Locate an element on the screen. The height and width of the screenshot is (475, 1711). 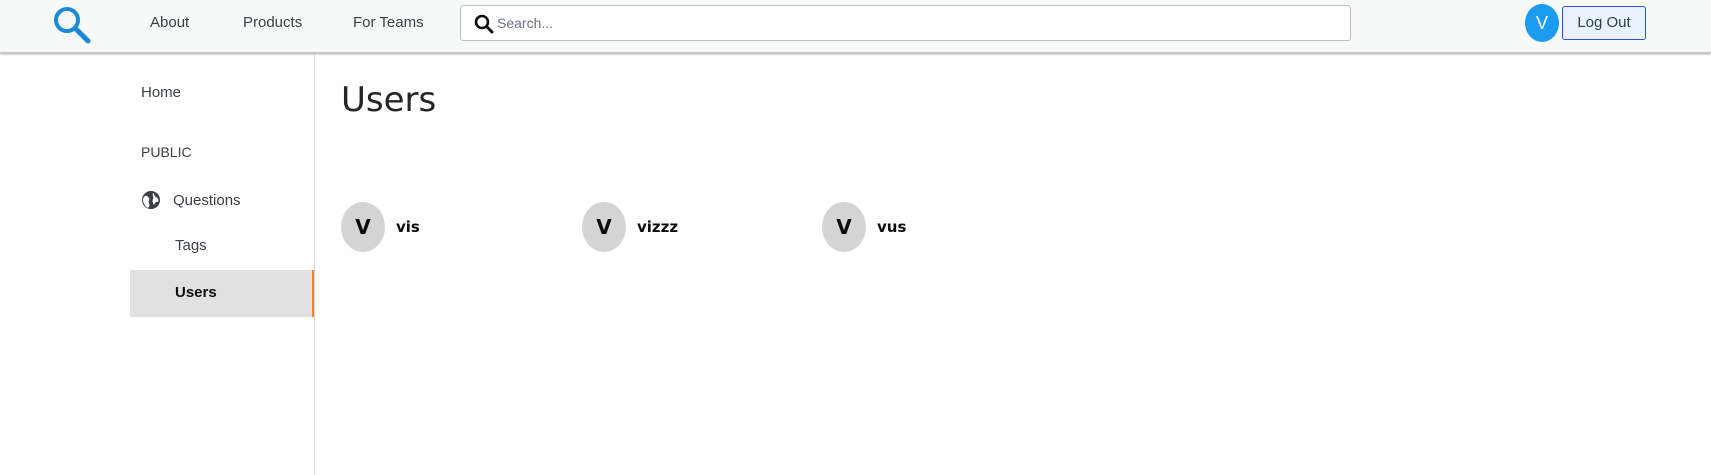
app-logo-icon is located at coordinates (72, 25).